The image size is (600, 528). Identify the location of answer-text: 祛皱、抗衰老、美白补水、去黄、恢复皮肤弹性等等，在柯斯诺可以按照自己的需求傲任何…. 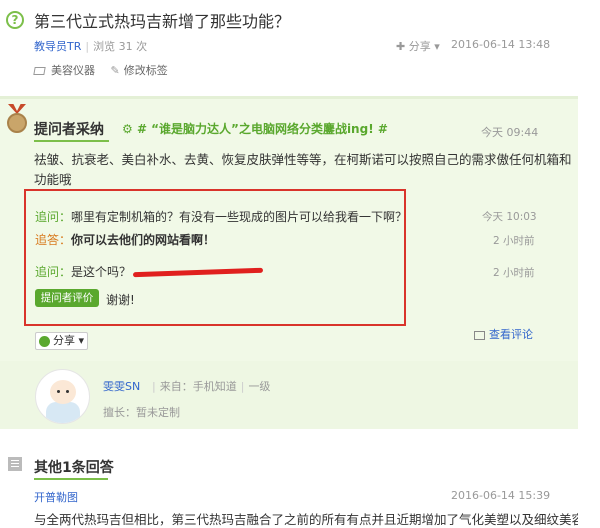
(303, 169).